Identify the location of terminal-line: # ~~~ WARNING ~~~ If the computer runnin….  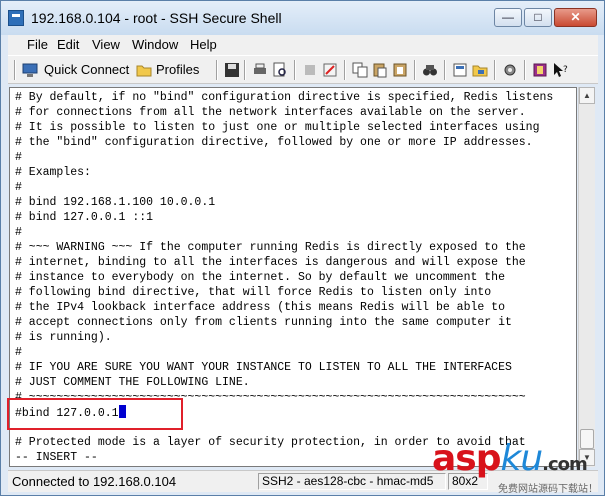
(270, 247).